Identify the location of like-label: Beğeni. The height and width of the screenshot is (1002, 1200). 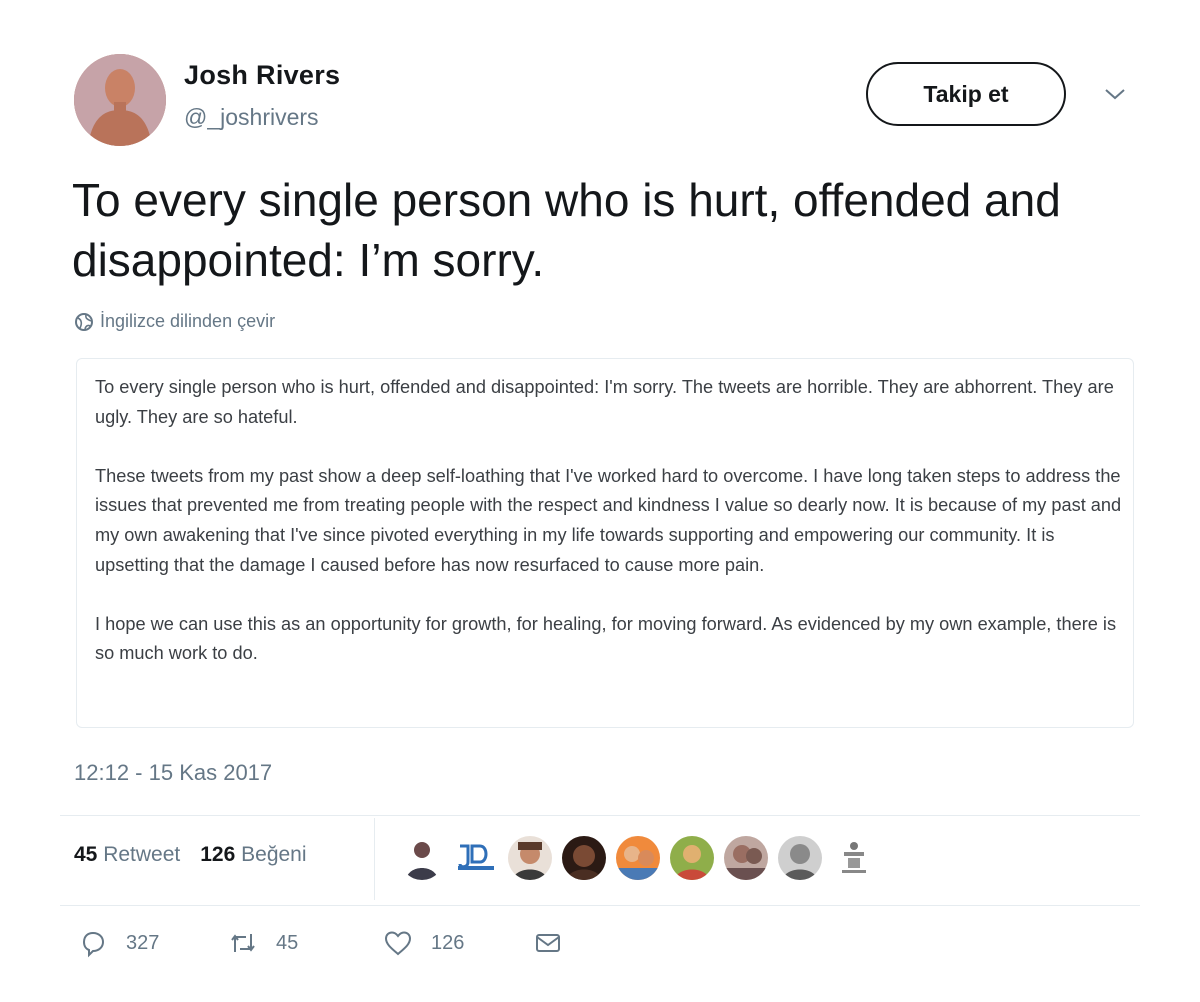
(274, 854).